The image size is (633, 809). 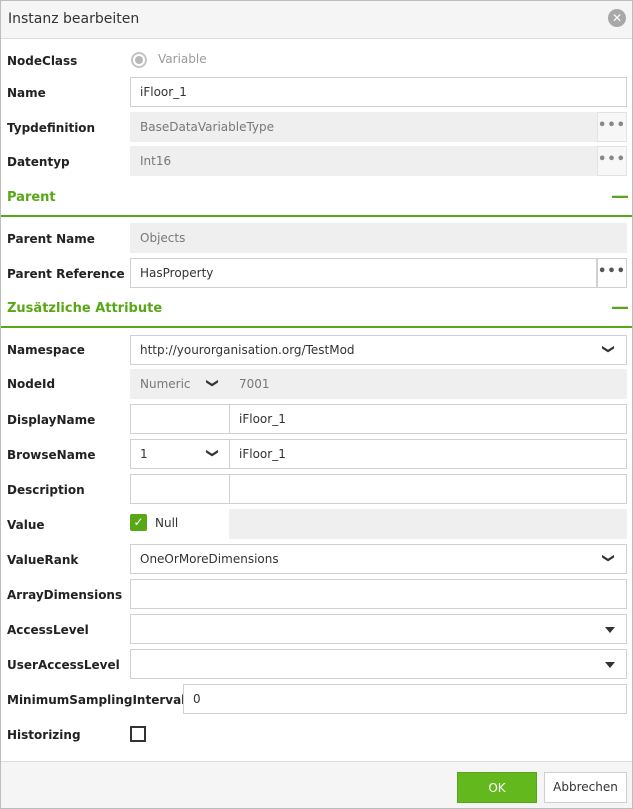 I want to click on browsename-input: iFloor_1, so click(x=428, y=454).